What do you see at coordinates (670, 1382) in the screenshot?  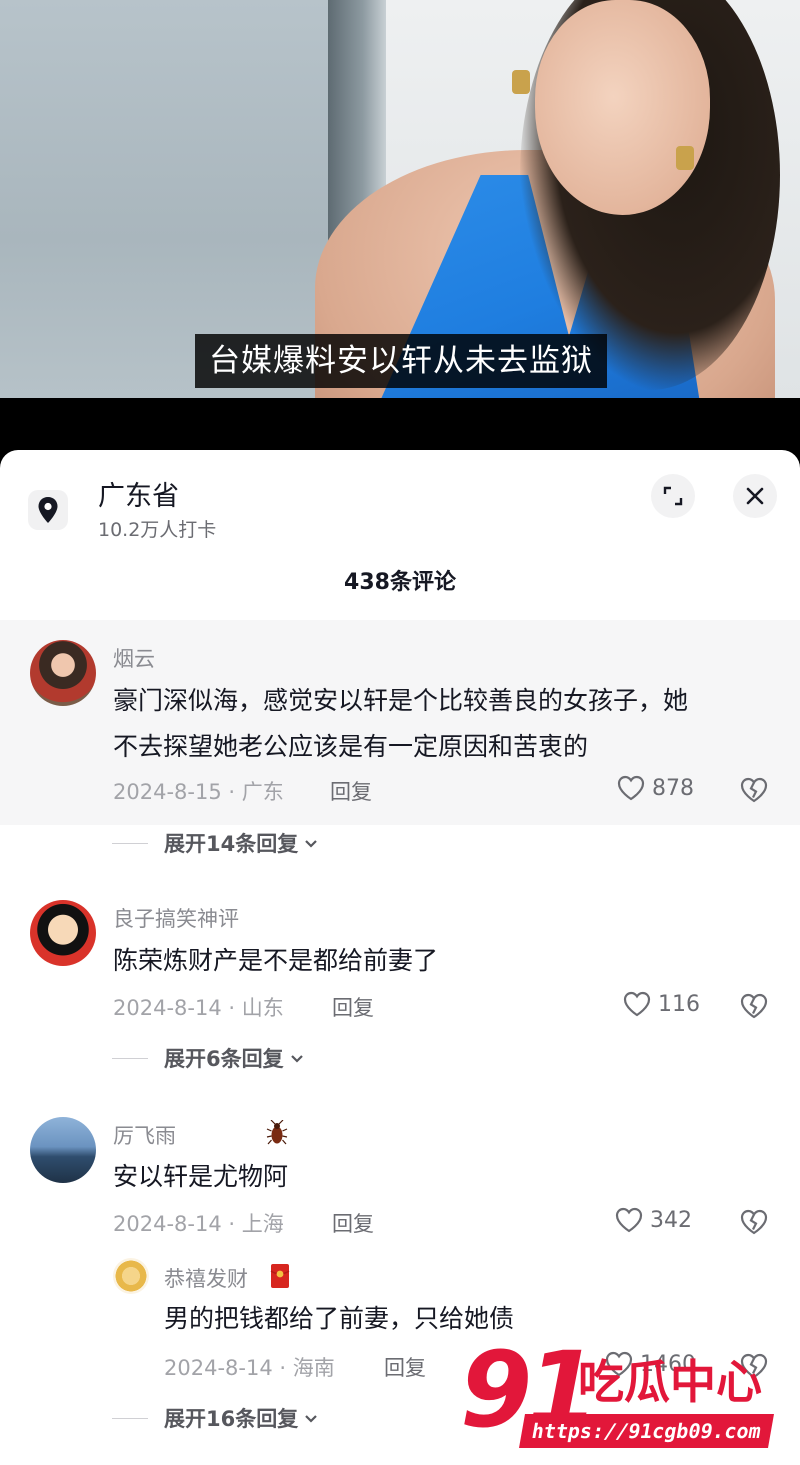 I see `watermark-name: 吃瓜中心` at bounding box center [670, 1382].